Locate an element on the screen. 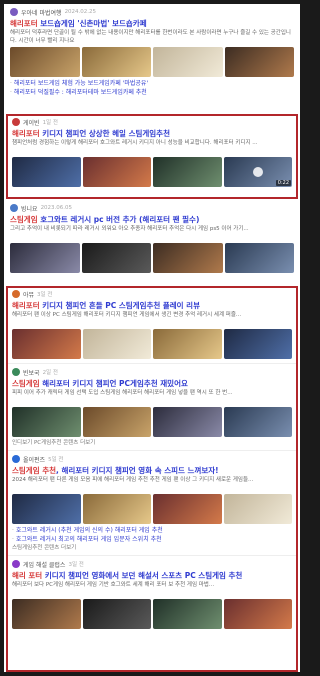 The height and width of the screenshot is (676, 320). related-link: 호그와트 레거시 최고의 해리포터 게임 입문자 스위치 추천 is located at coordinates (152, 539).